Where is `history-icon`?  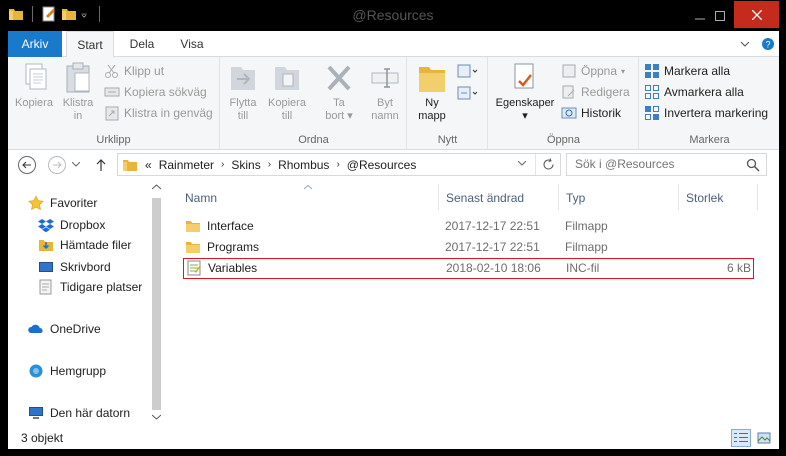 history-icon is located at coordinates (569, 113).